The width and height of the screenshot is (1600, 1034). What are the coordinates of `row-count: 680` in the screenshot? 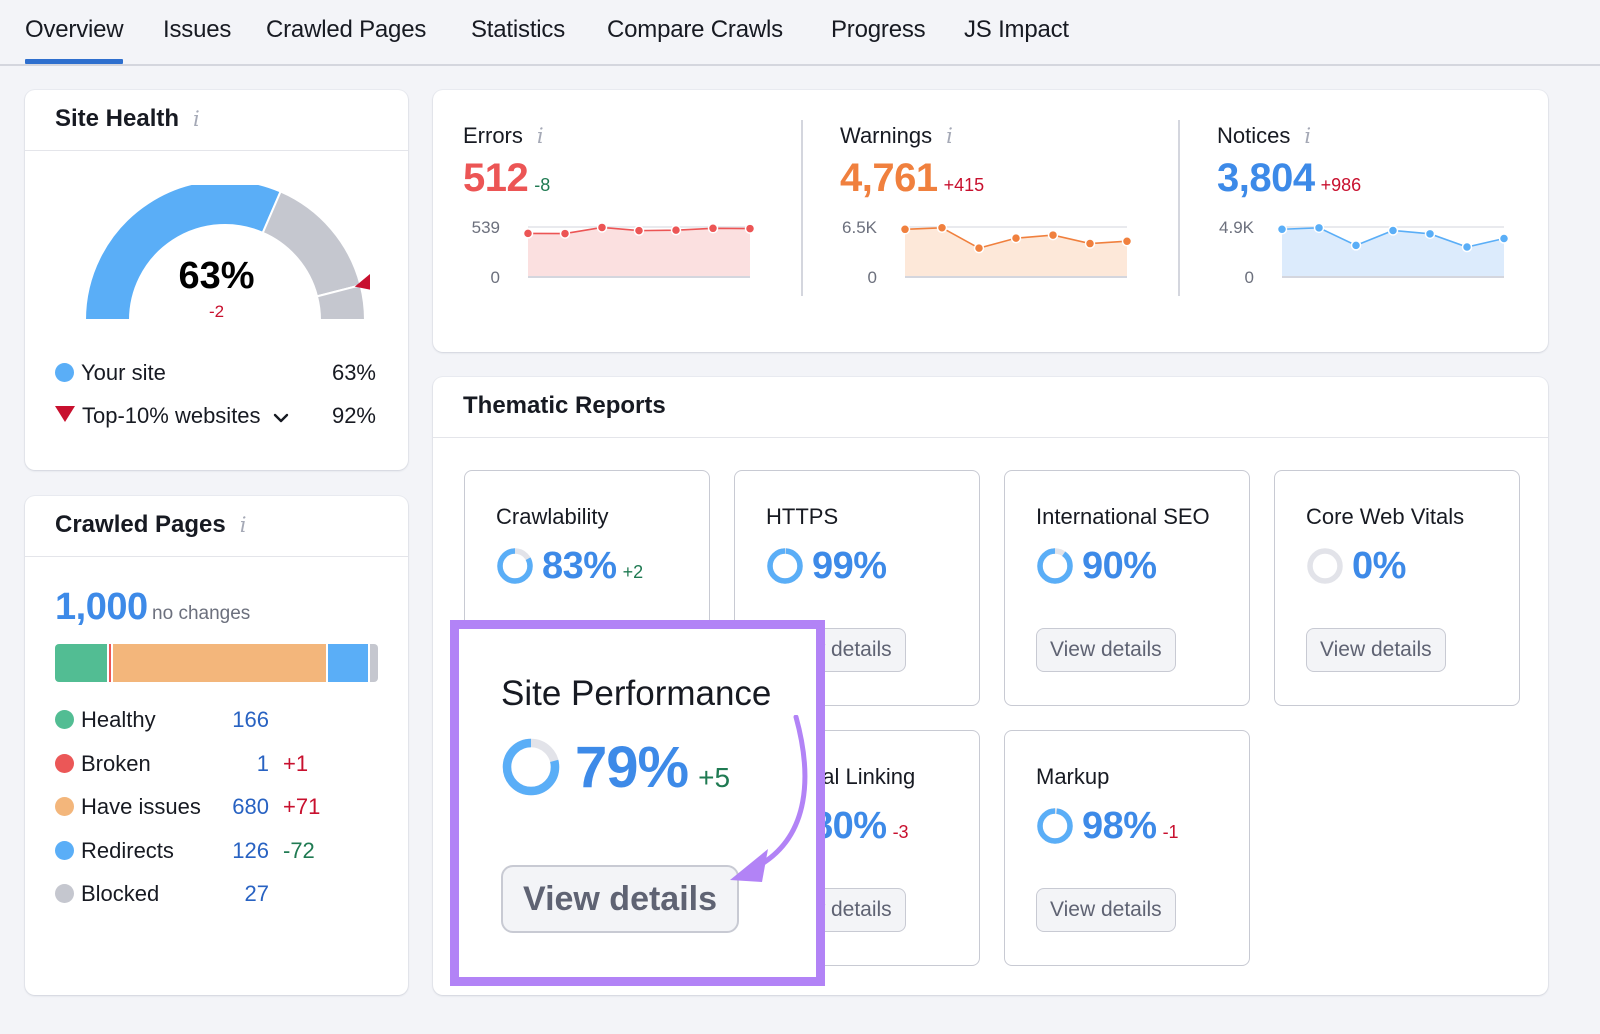 It's located at (162, 807).